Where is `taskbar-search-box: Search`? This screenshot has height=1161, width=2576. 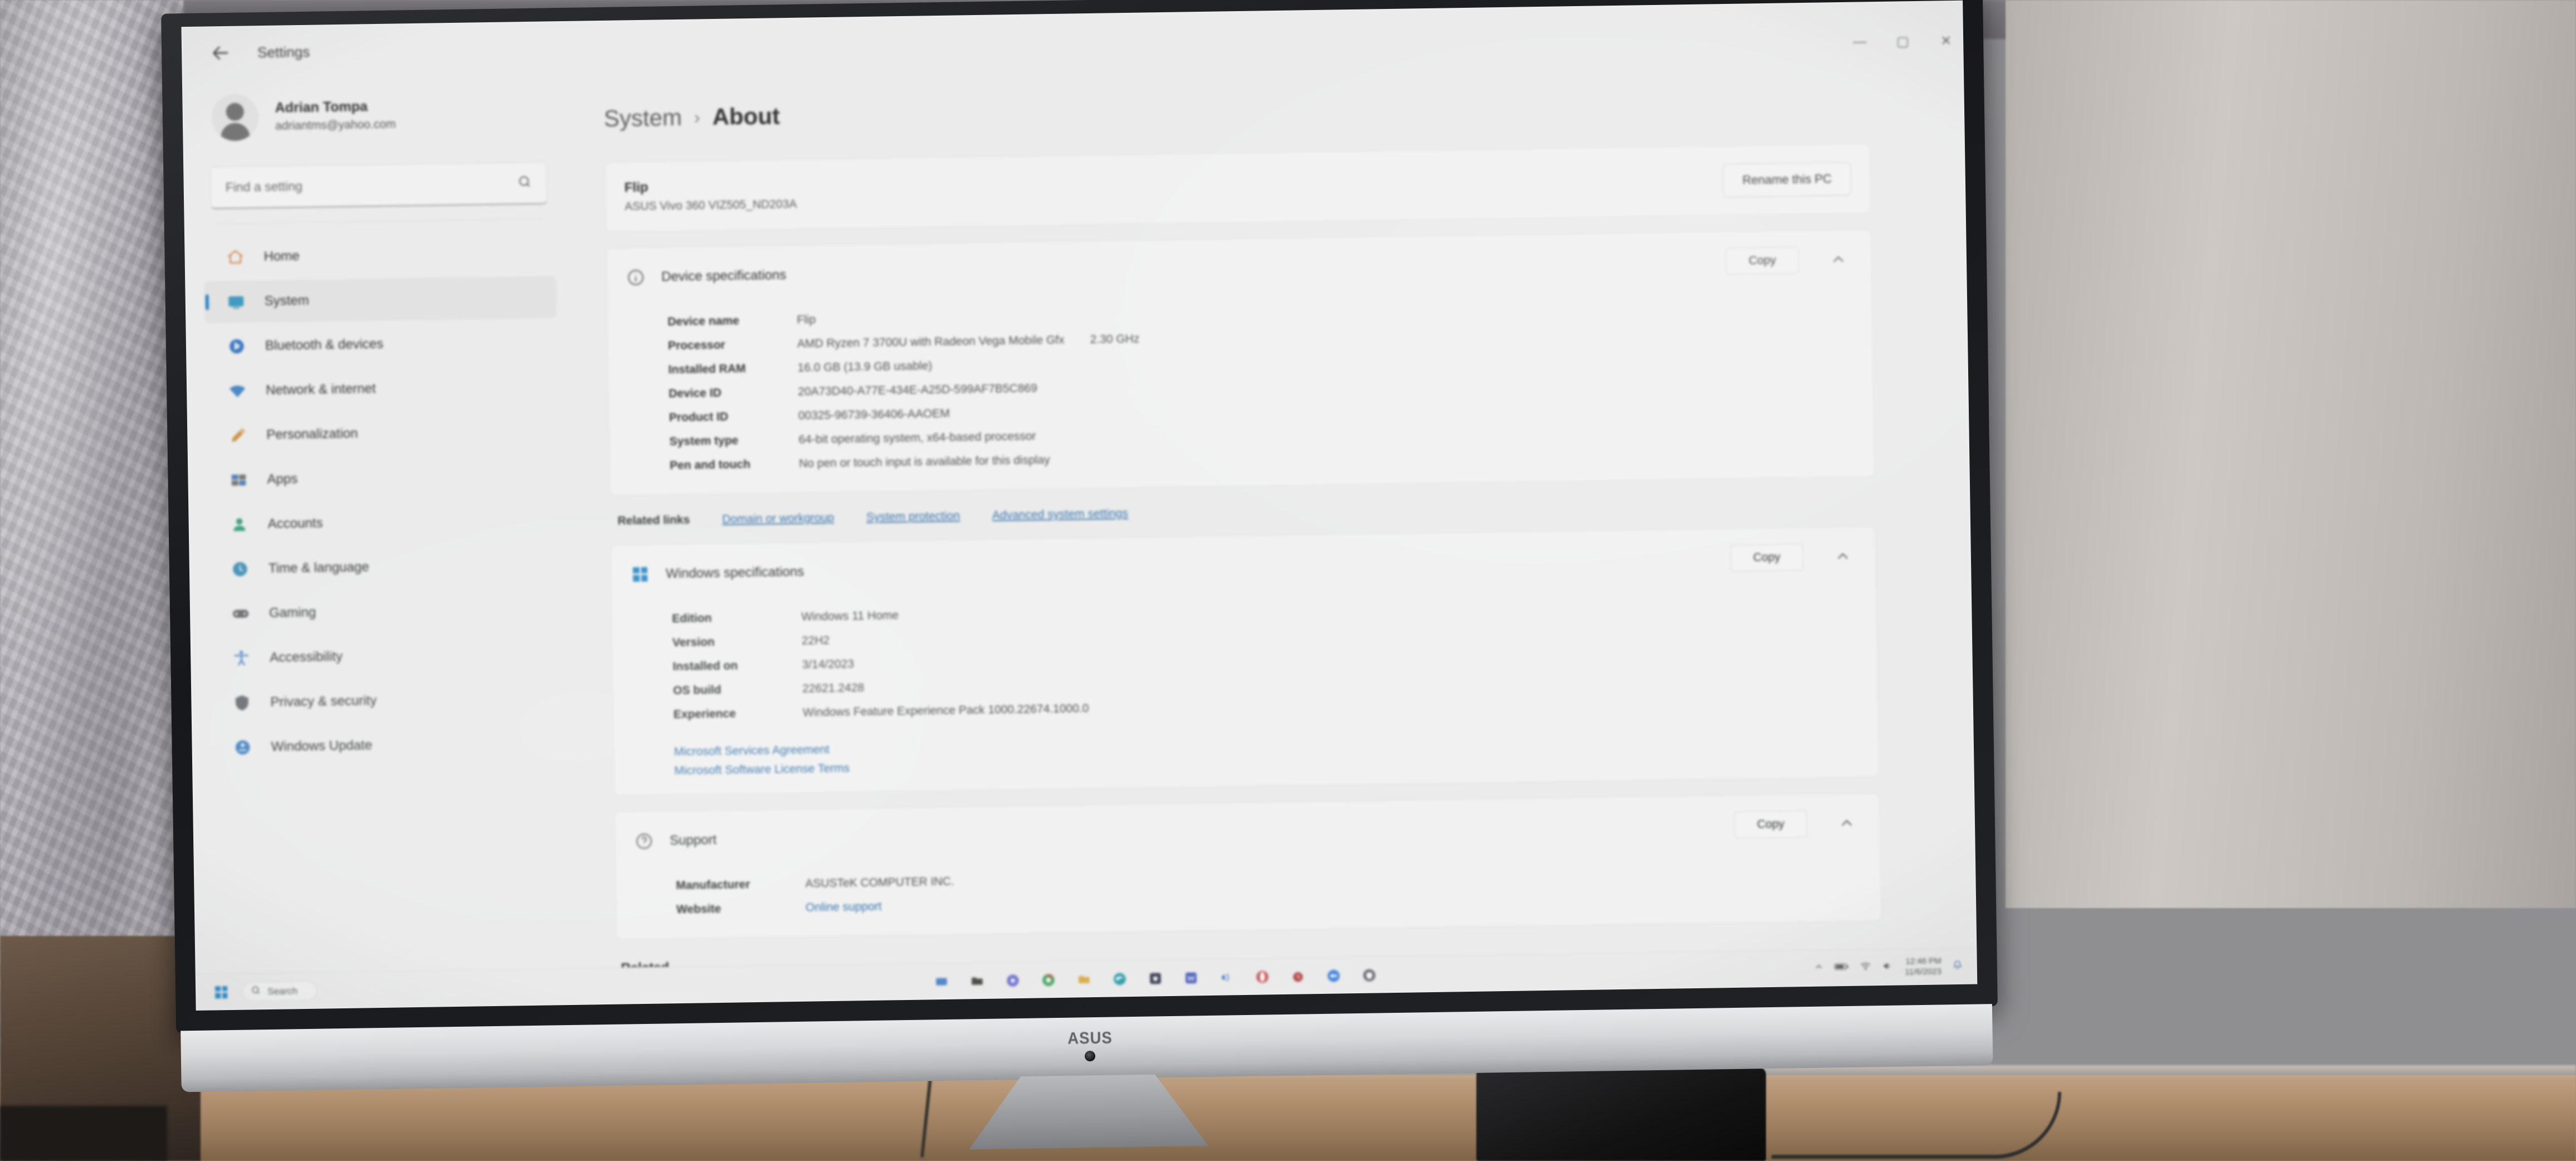
taskbar-search-box: Search is located at coordinates (280, 991).